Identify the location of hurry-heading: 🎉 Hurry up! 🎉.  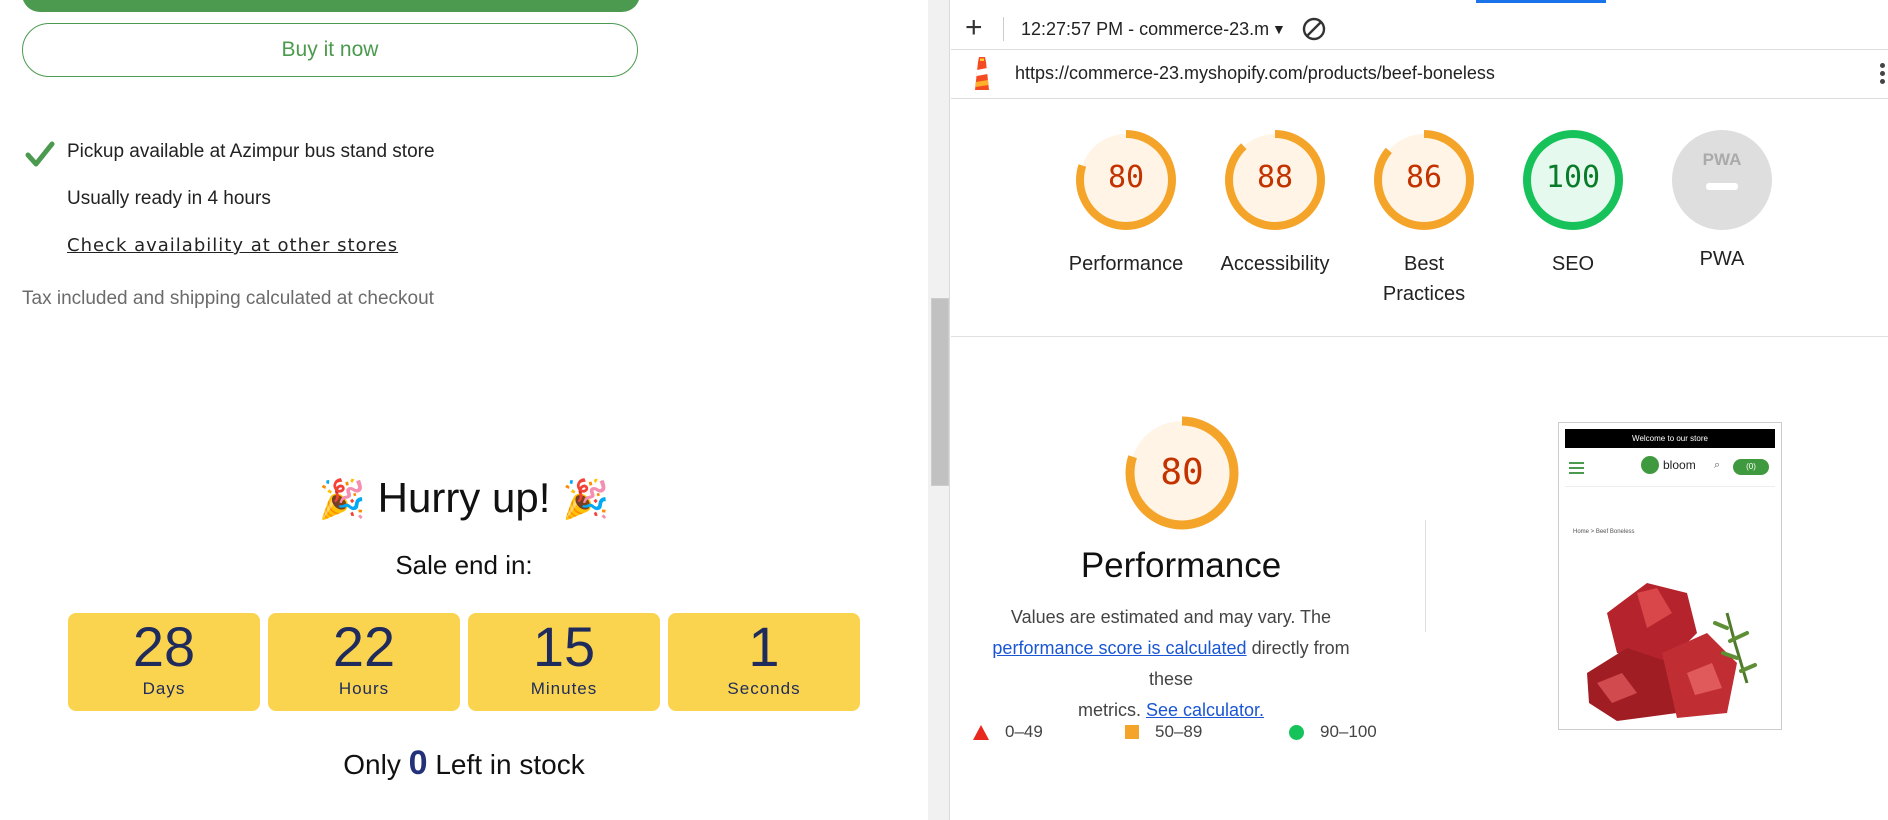
(464, 498).